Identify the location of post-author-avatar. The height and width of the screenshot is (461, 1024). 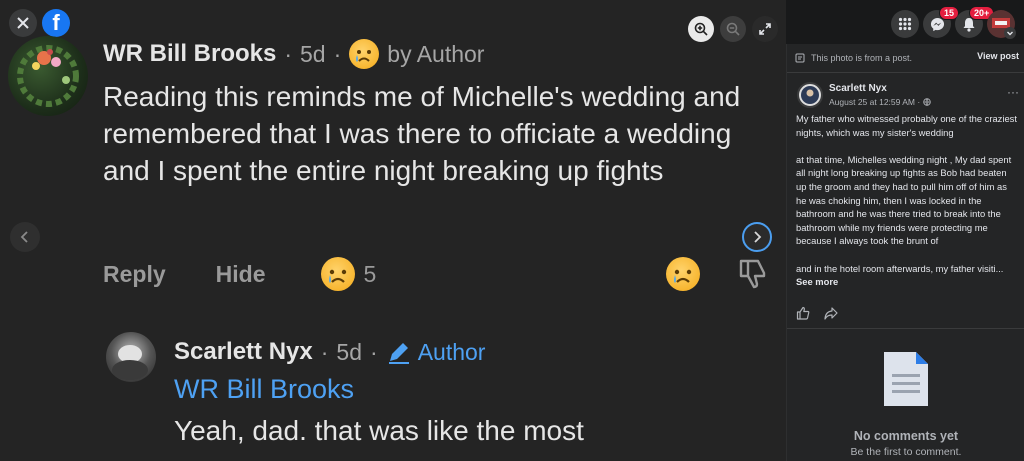
(810, 95).